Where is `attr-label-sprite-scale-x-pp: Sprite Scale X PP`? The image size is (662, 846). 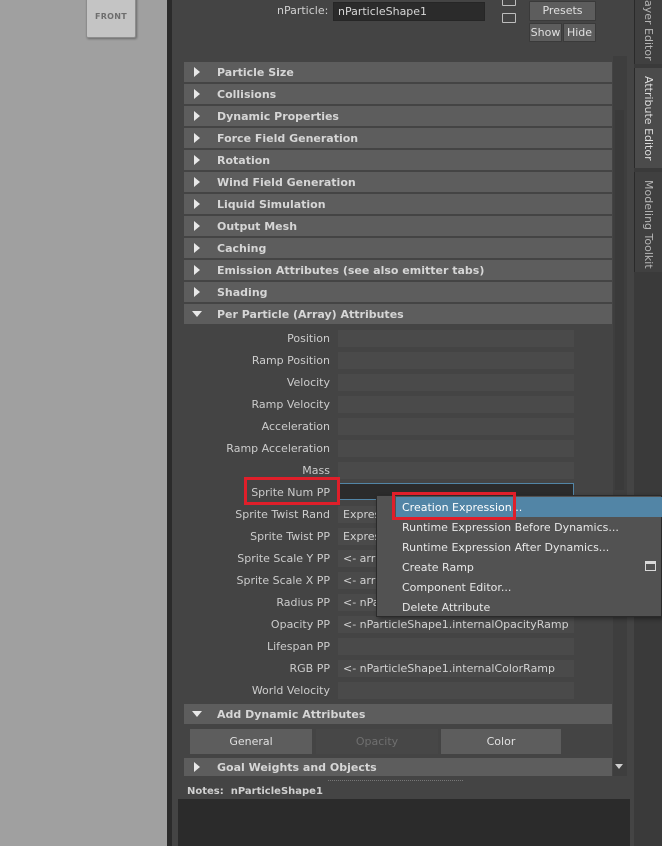 attr-label-sprite-scale-x-pp: Sprite Scale X PP is located at coordinates (283, 580).